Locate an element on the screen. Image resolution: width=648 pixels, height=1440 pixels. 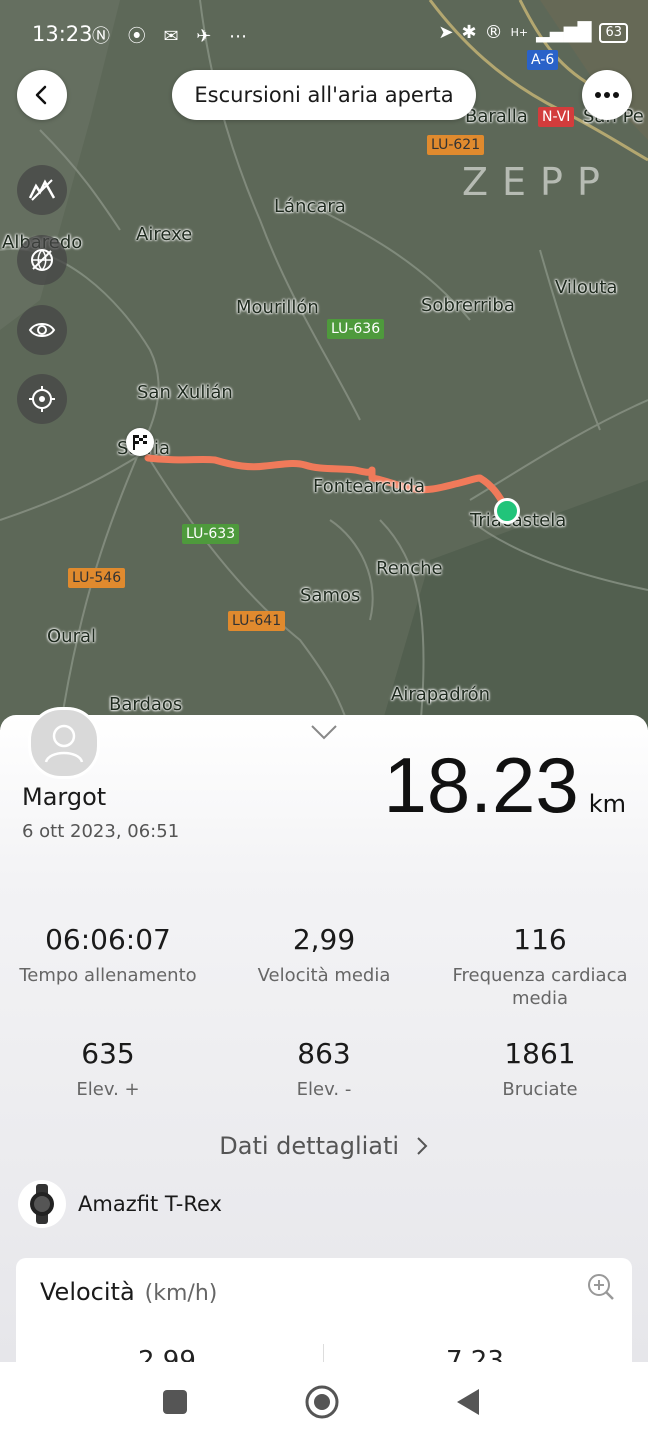
map-layer-toggle-button is located at coordinates (42, 260).